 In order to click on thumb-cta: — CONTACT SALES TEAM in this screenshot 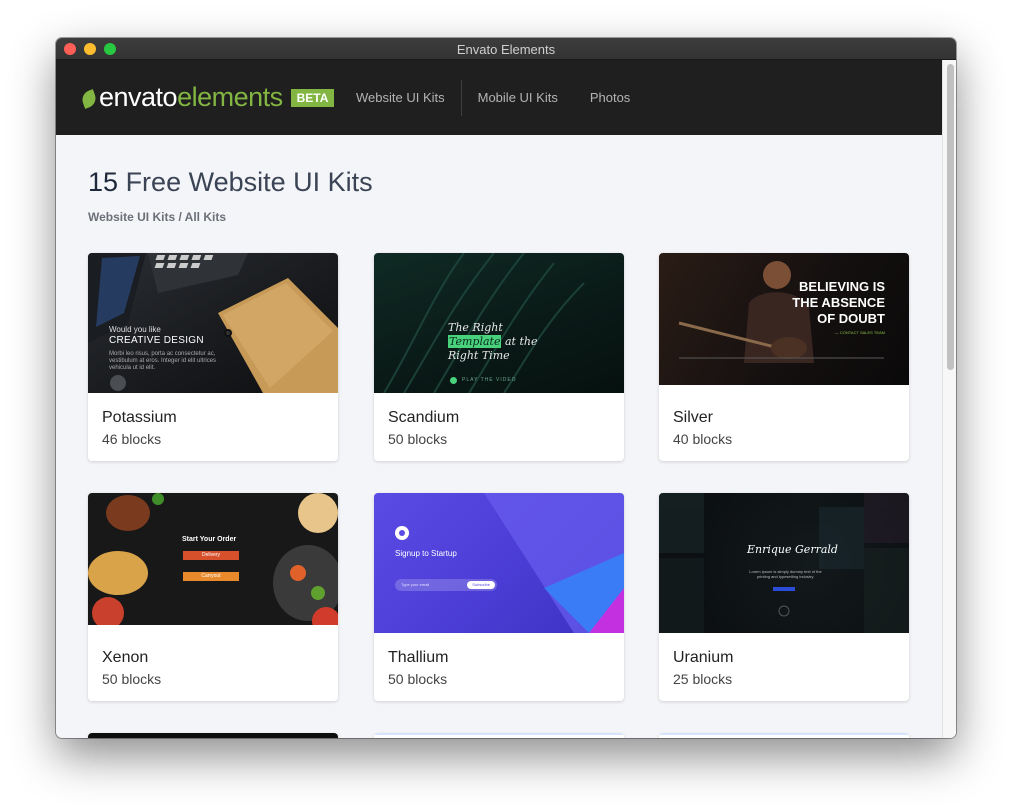, I will do `click(859, 332)`.